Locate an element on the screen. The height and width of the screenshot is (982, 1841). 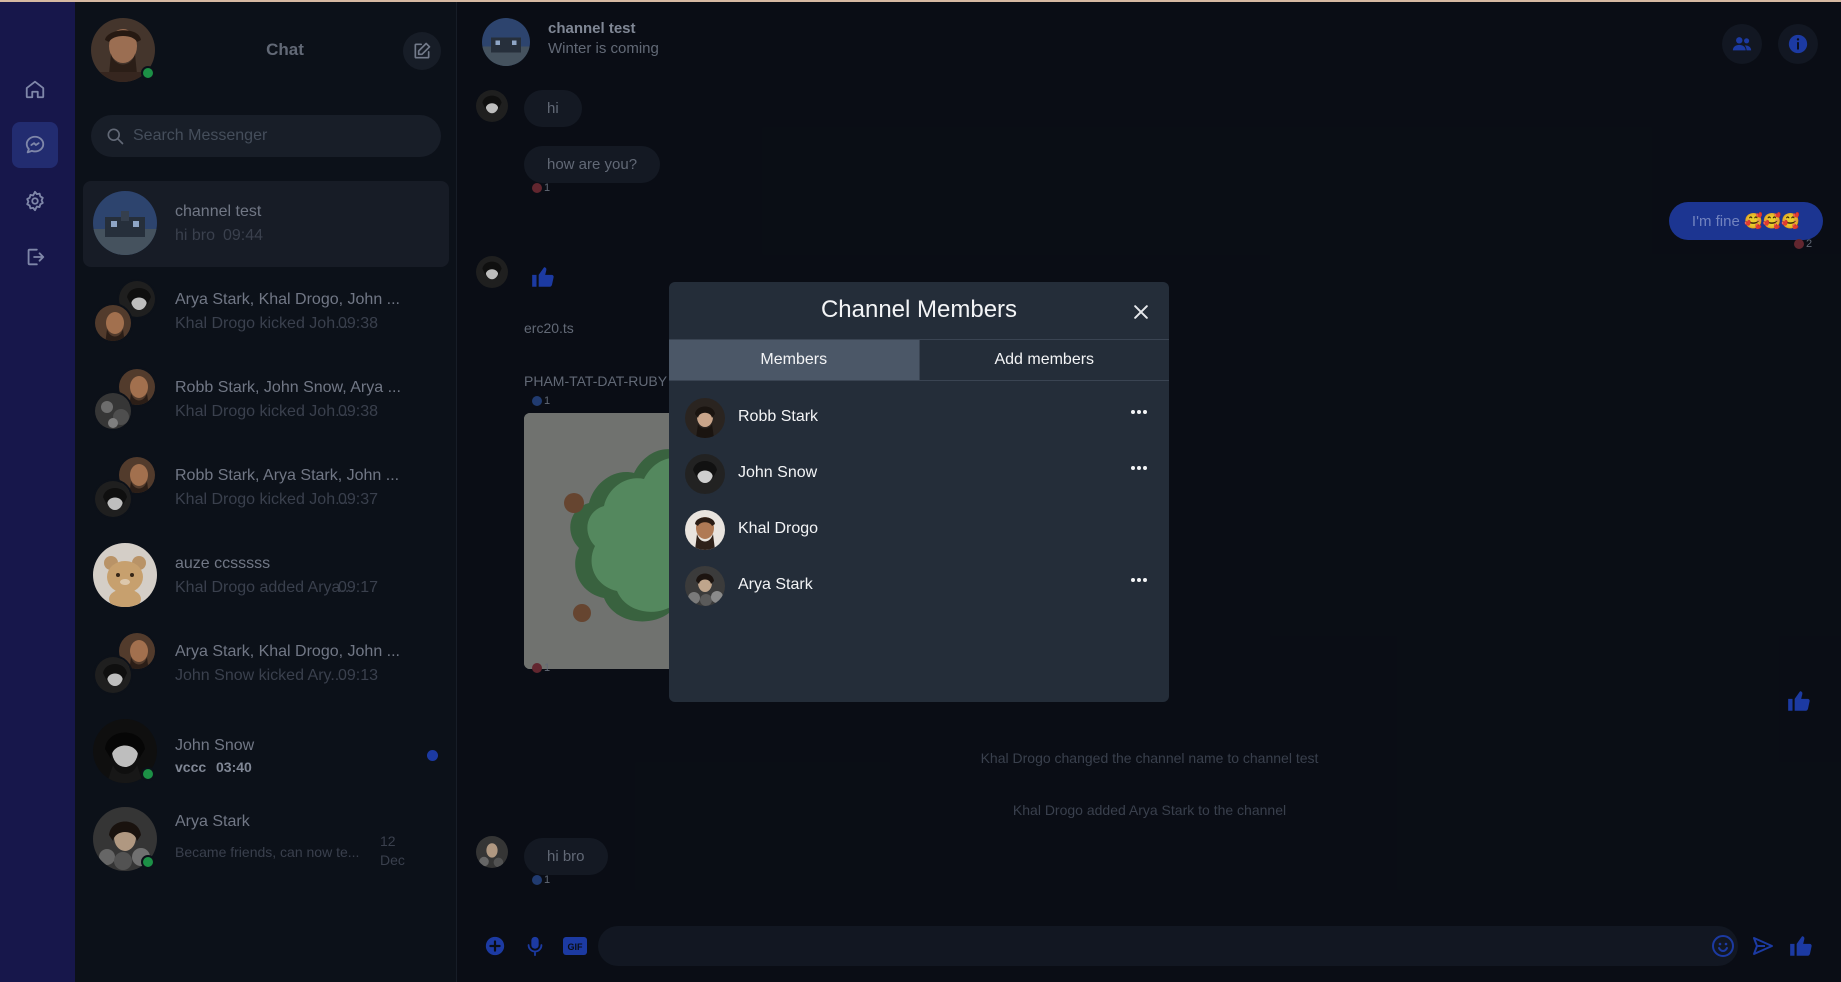
member-name: John Snow is located at coordinates (778, 472).